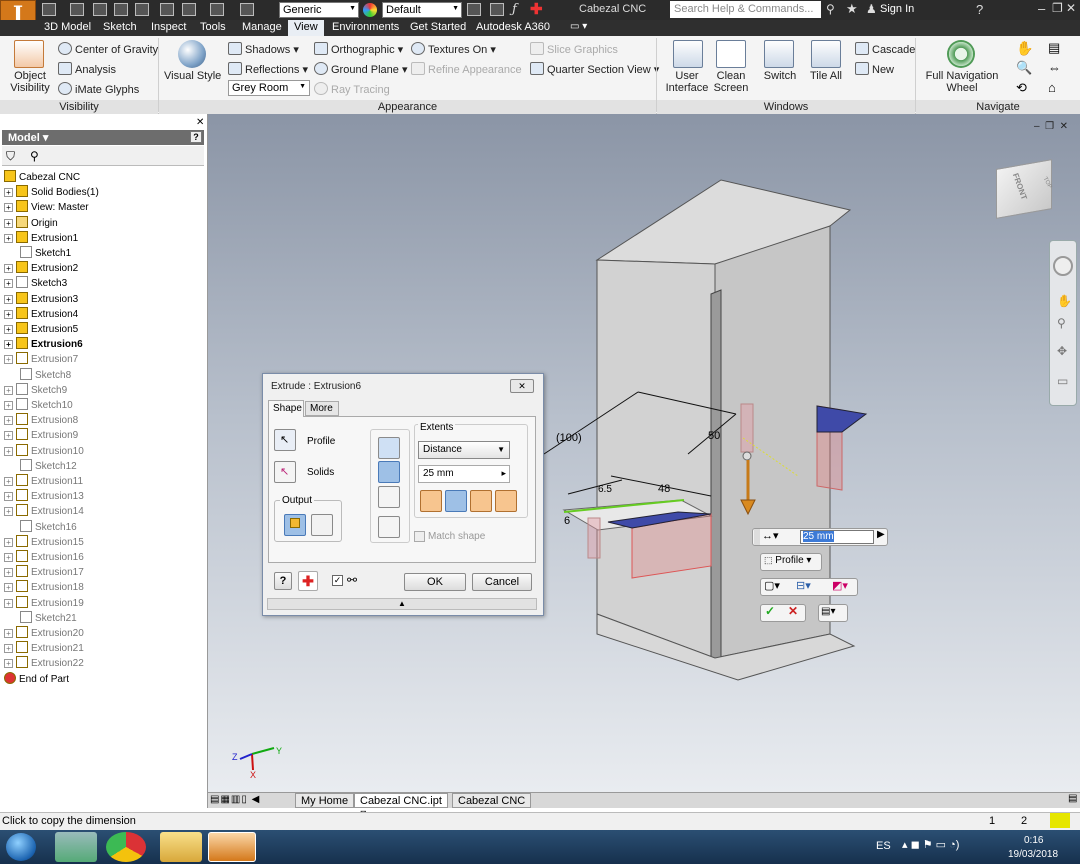  I want to click on taskbar-inventor-icon, so click(232, 847).